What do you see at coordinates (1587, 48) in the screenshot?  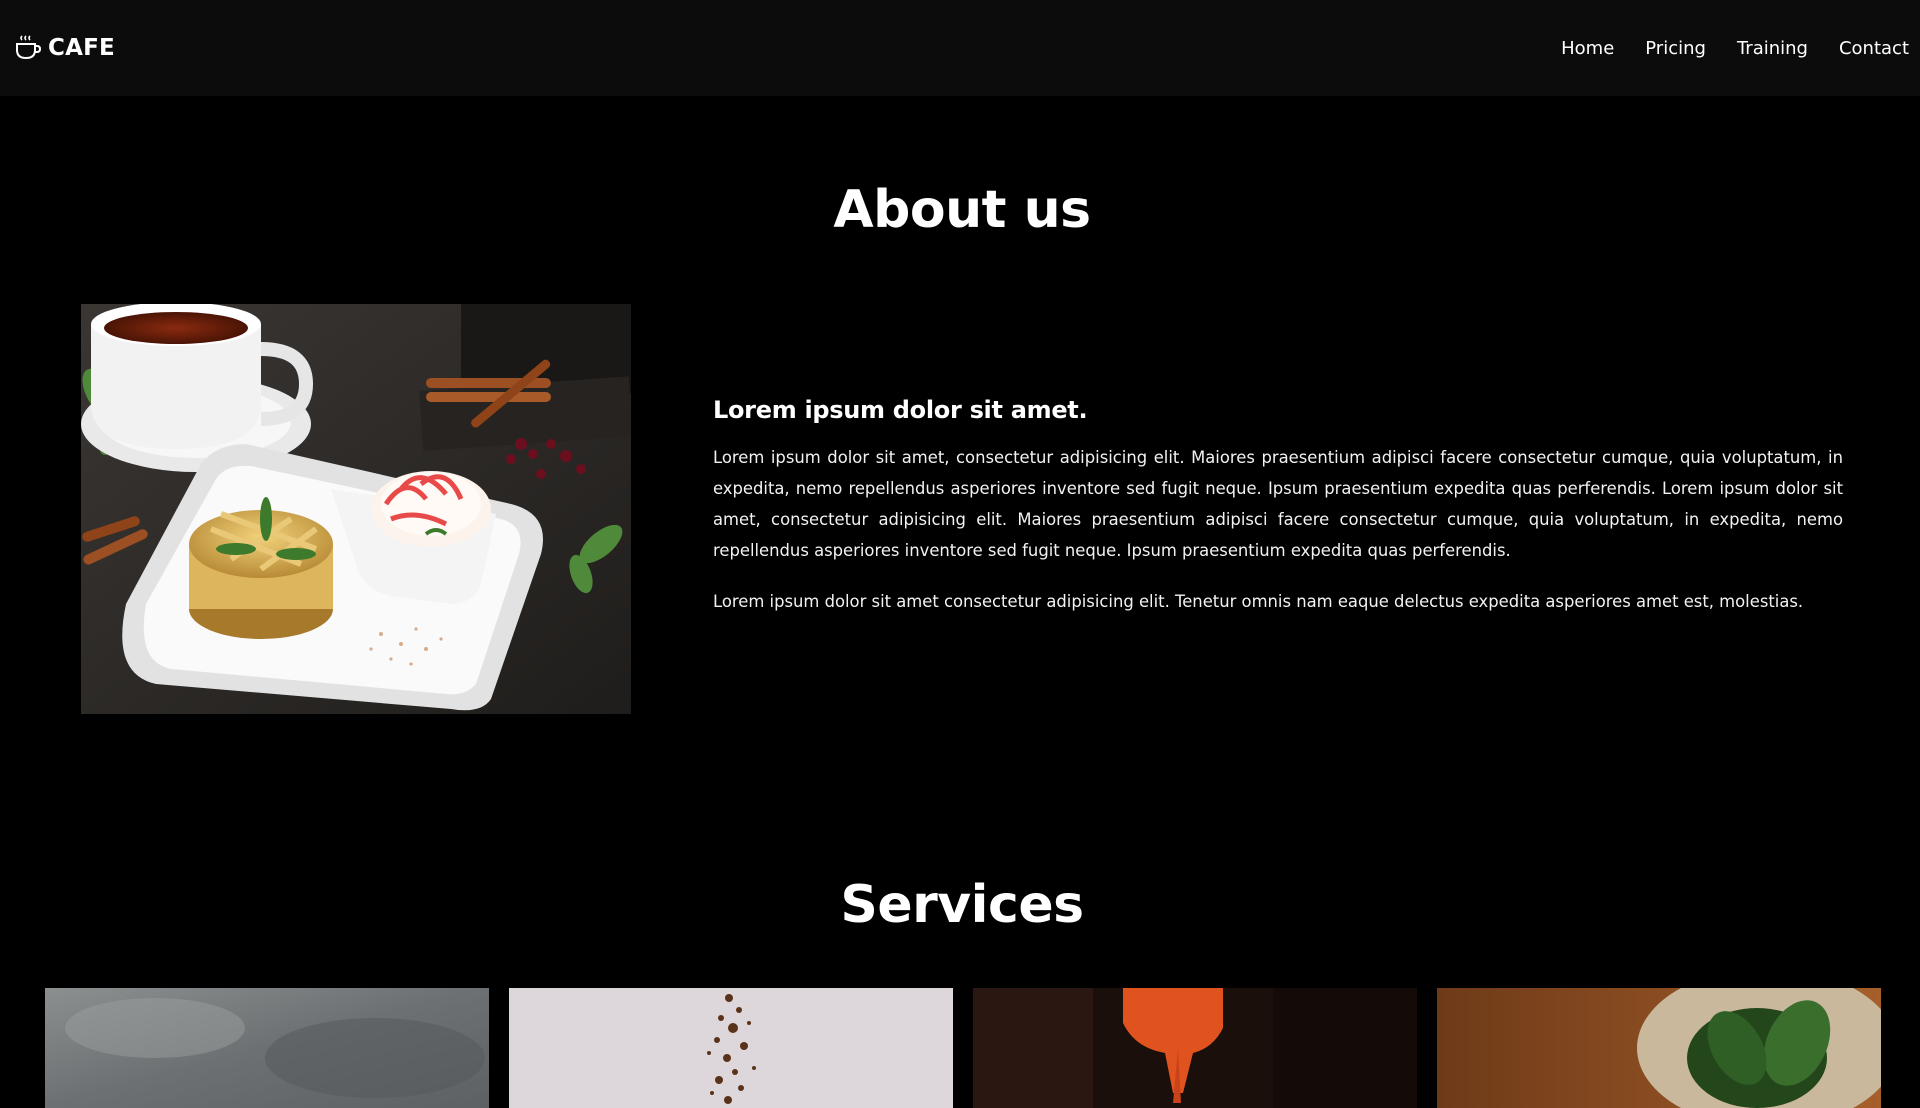 I see `nav-link-home: Home` at bounding box center [1587, 48].